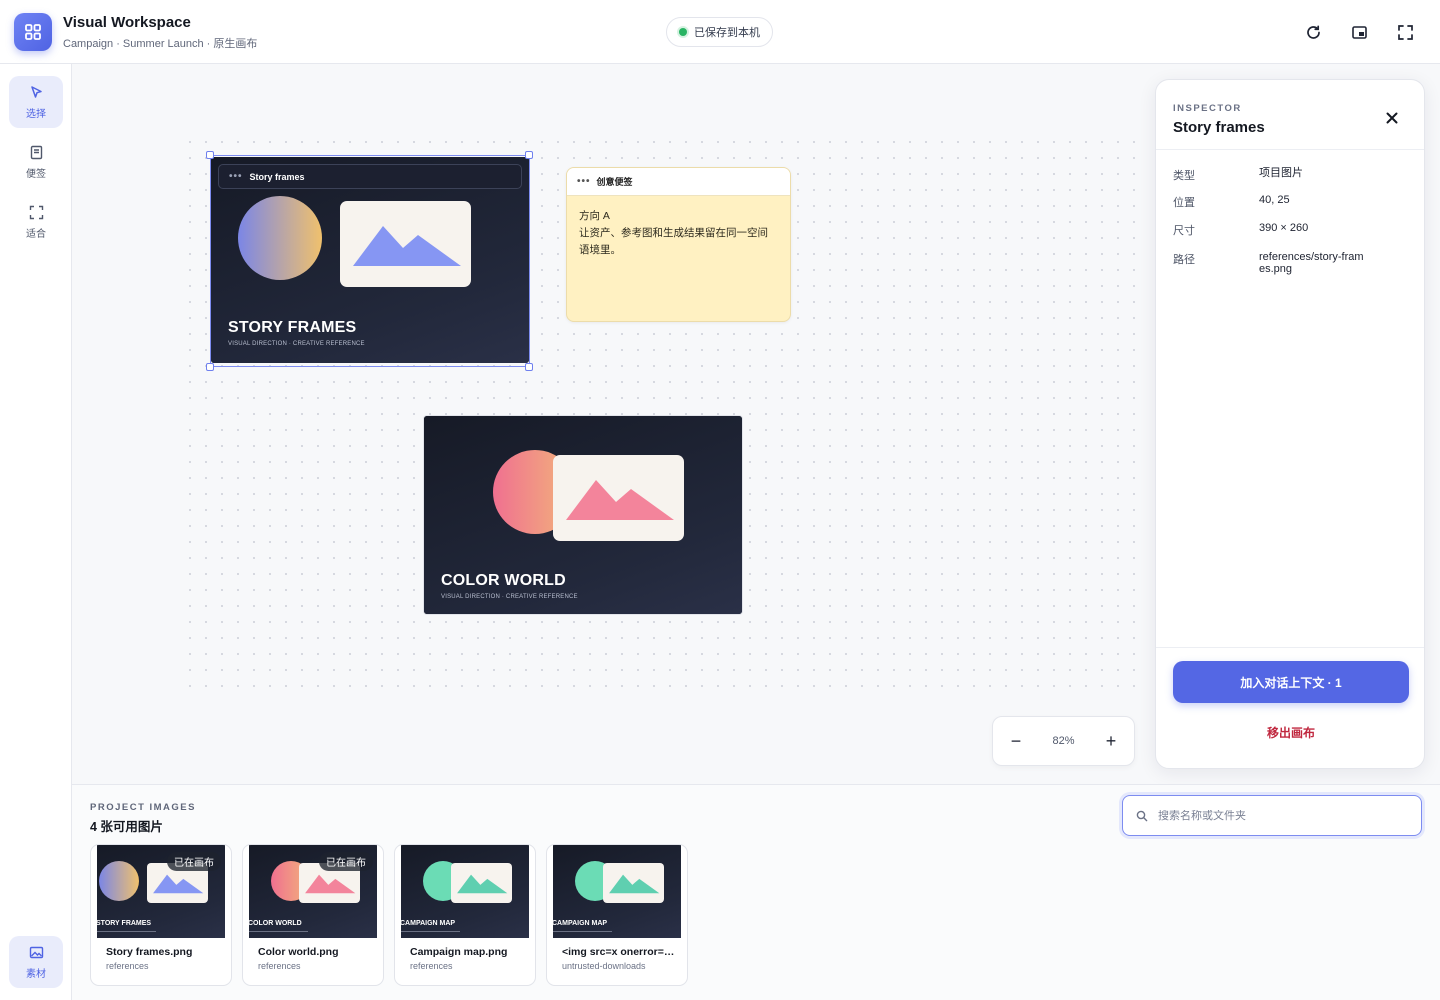 The width and height of the screenshot is (1440, 1000). Describe the element at coordinates (313, 891) in the screenshot. I see `image-thumbnail: COLOR WORLD 已在画布` at that location.